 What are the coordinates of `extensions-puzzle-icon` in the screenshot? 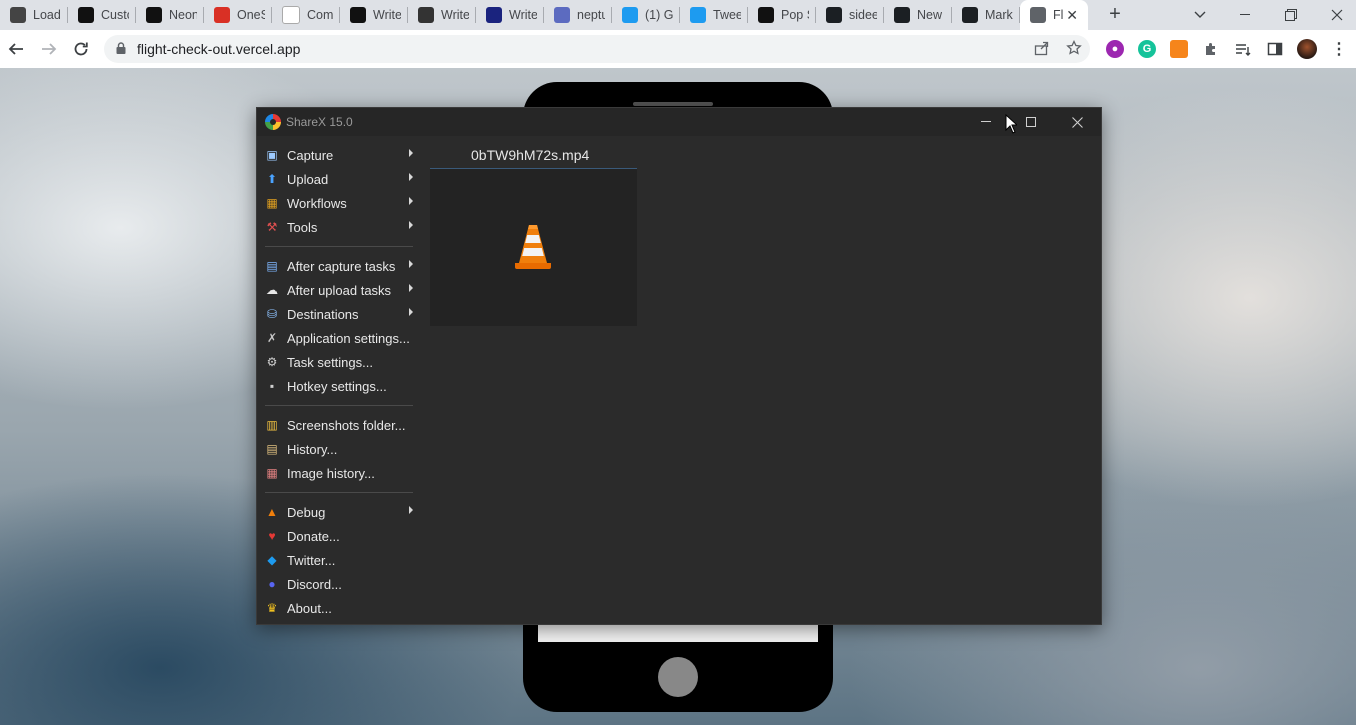 It's located at (1211, 49).